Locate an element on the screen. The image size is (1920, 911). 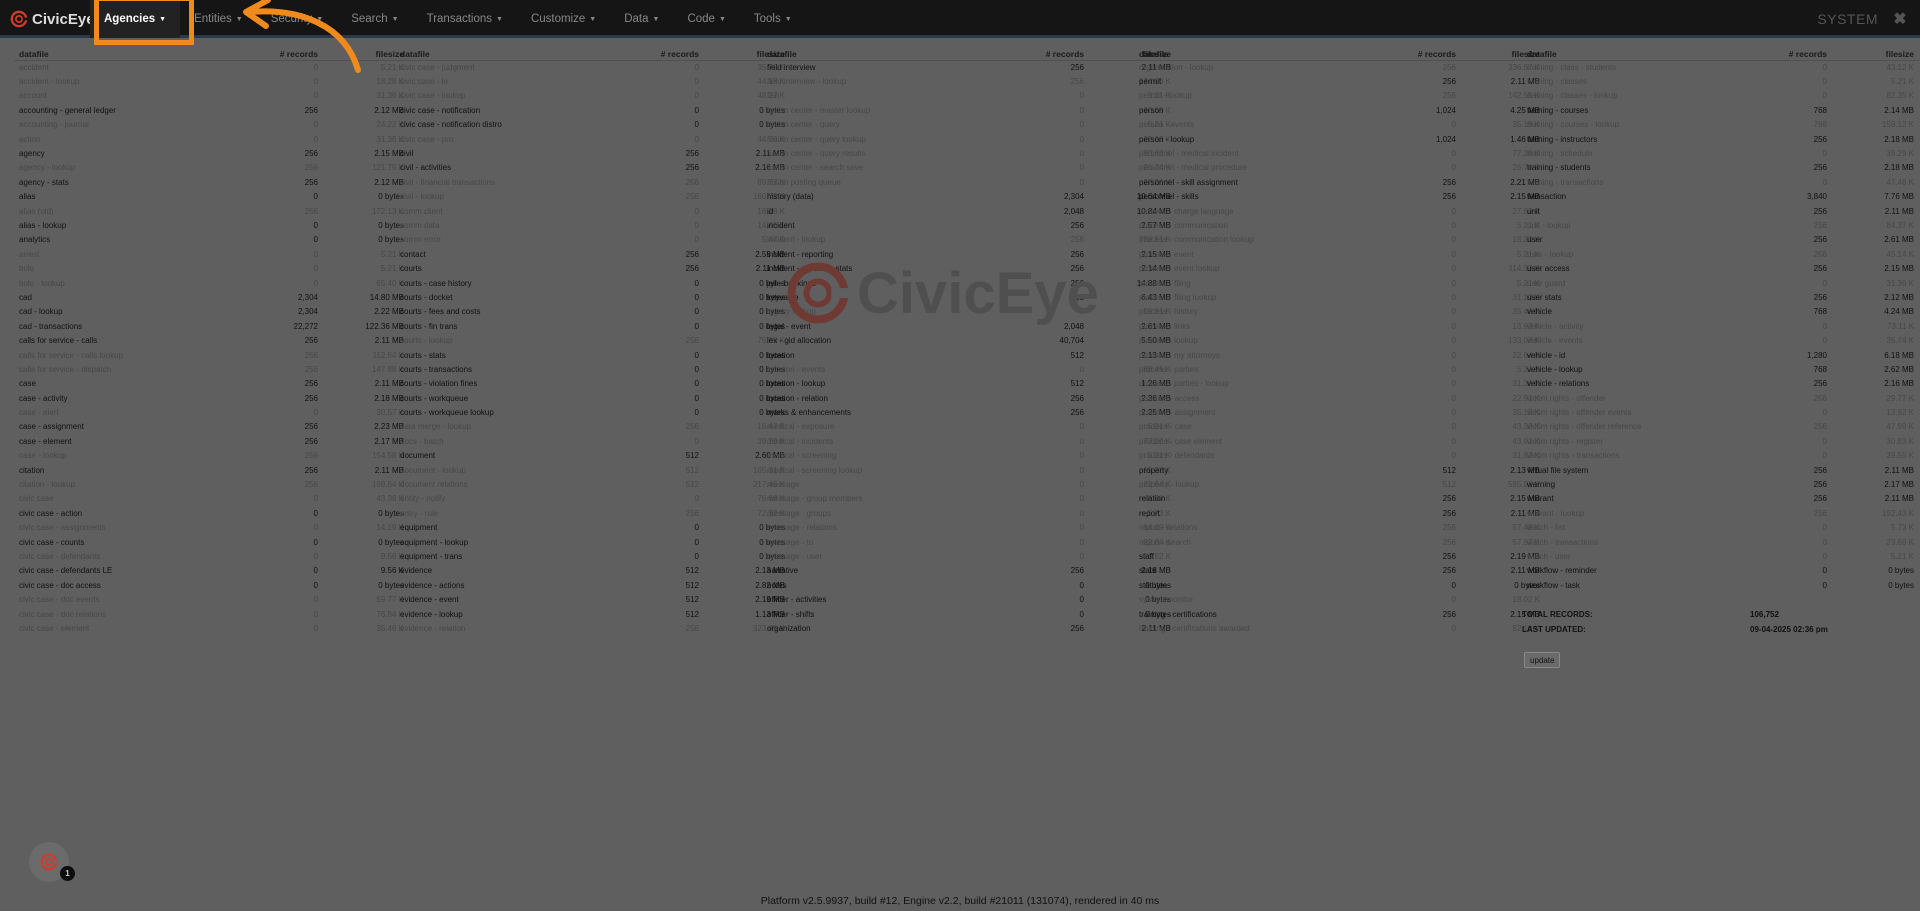
table-row: cad 2,304 14.80 MB is located at coordinates (211, 297).